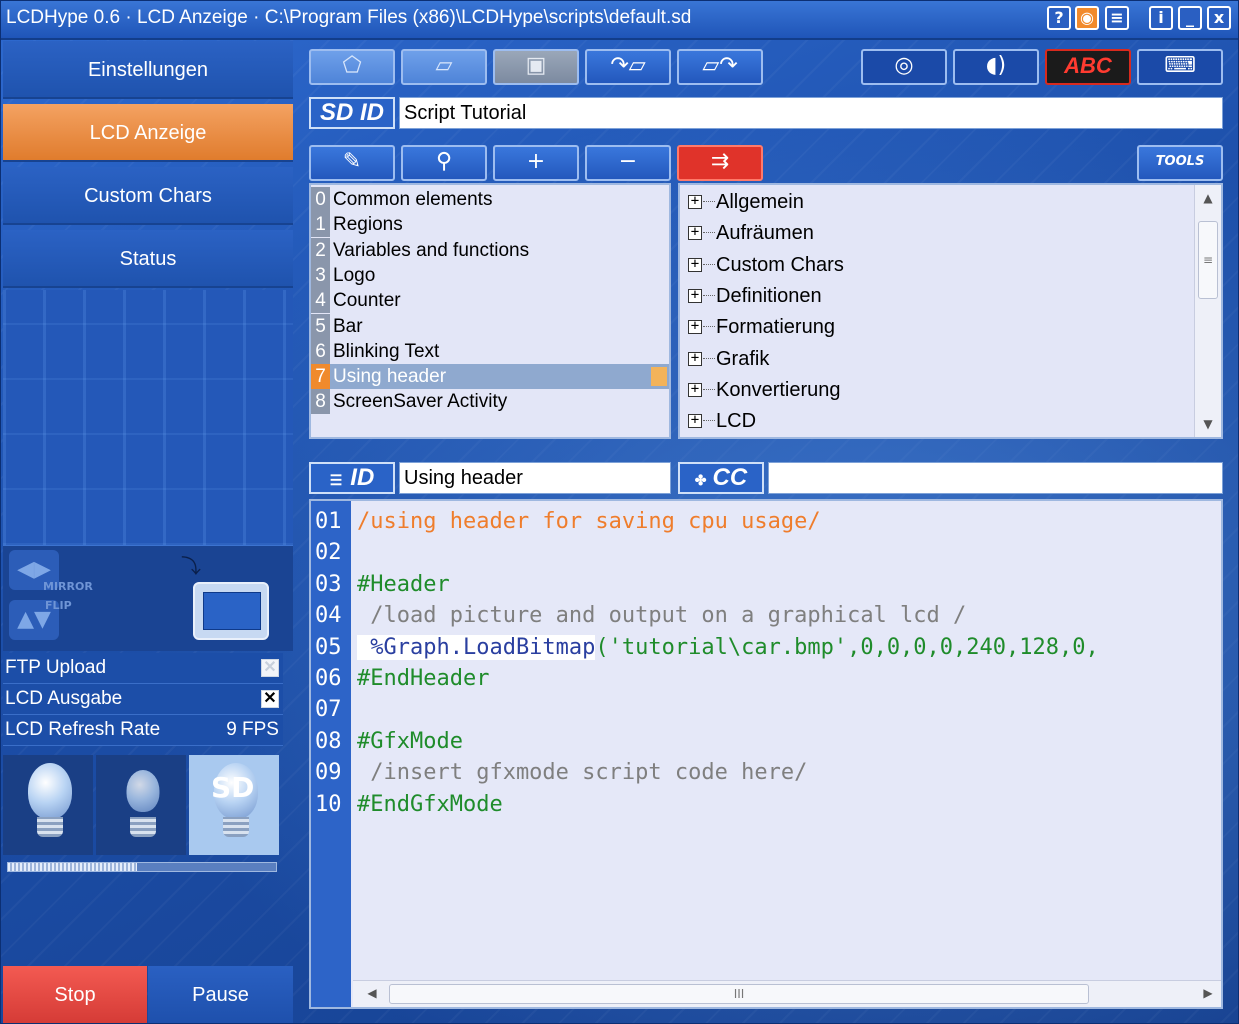  What do you see at coordinates (1207, 311) in the screenshot?
I see `tree-vertical-scrollbar: ▲ ≡ ▼` at bounding box center [1207, 311].